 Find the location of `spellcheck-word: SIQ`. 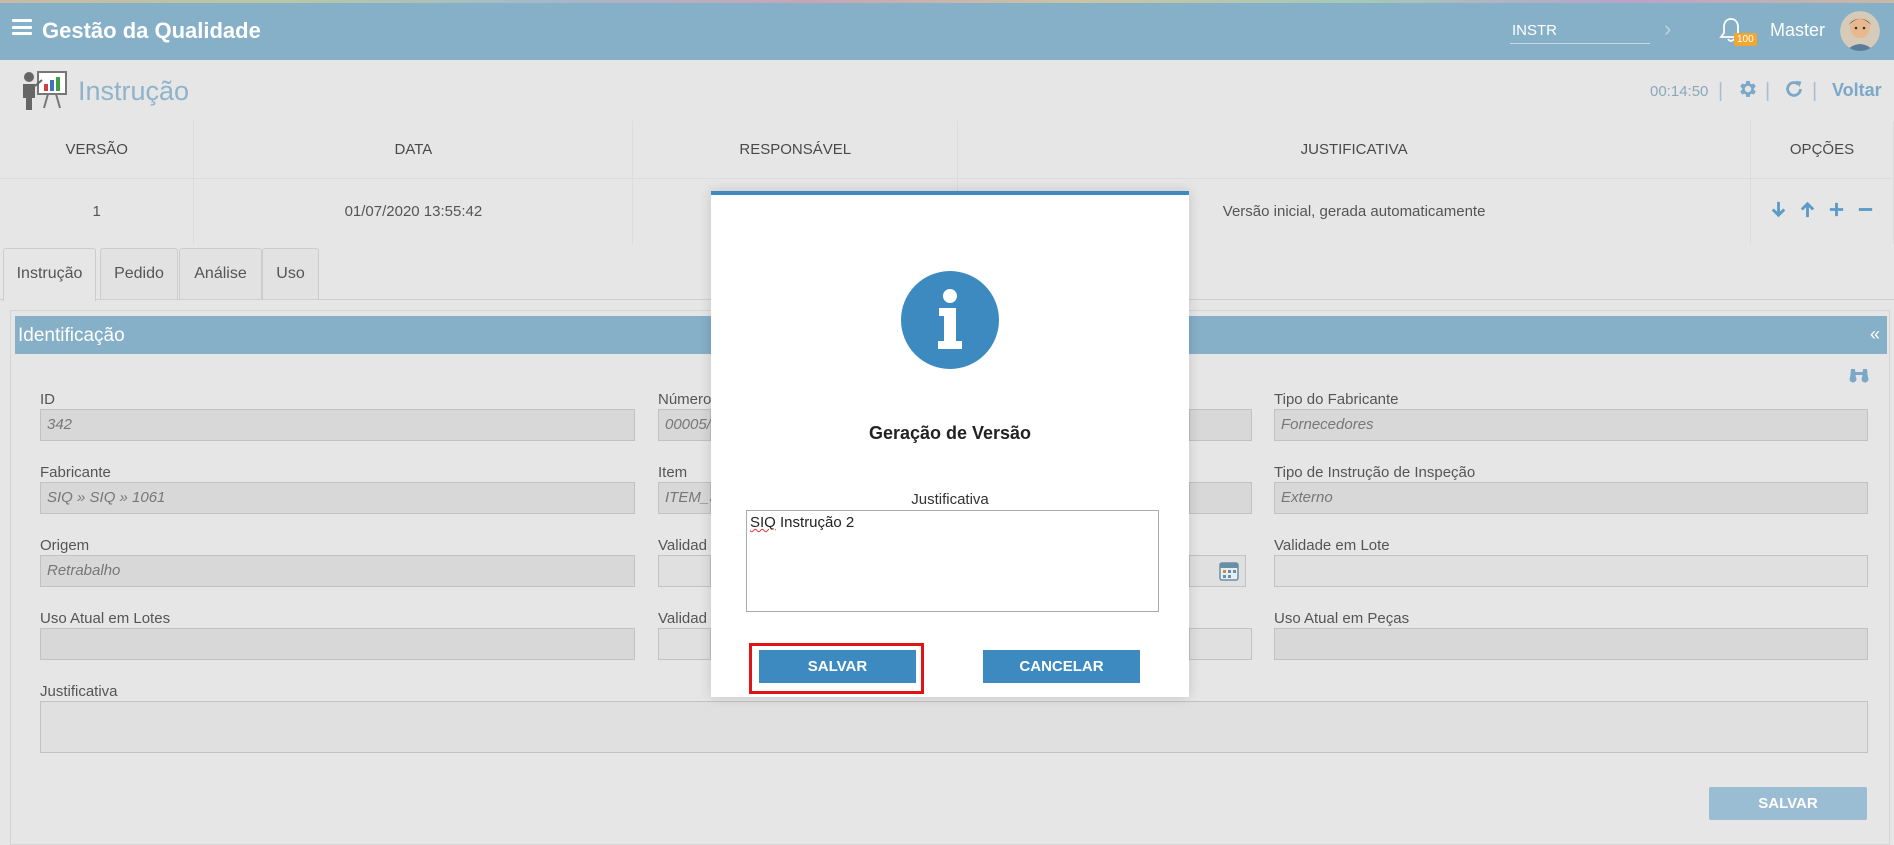

spellcheck-word: SIQ is located at coordinates (763, 522).